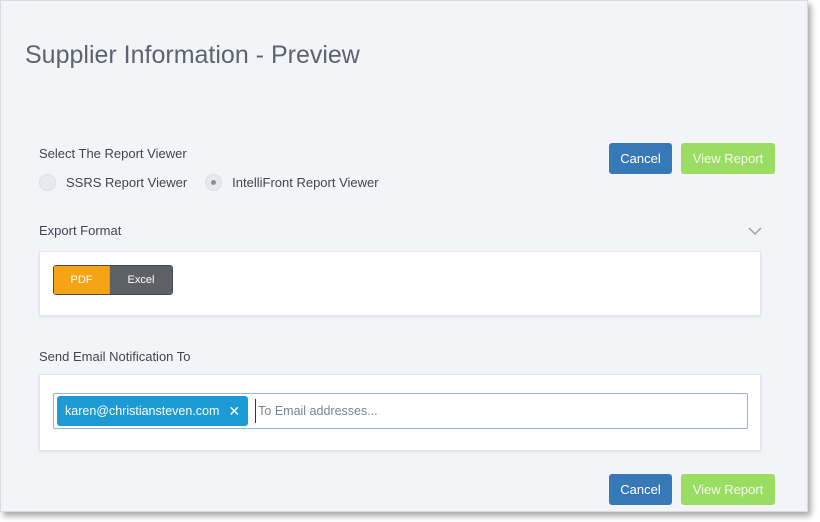 This screenshot has height=522, width=820. I want to click on radio-ssrs-report-viewer: SSRS Report Viewer, so click(113, 182).